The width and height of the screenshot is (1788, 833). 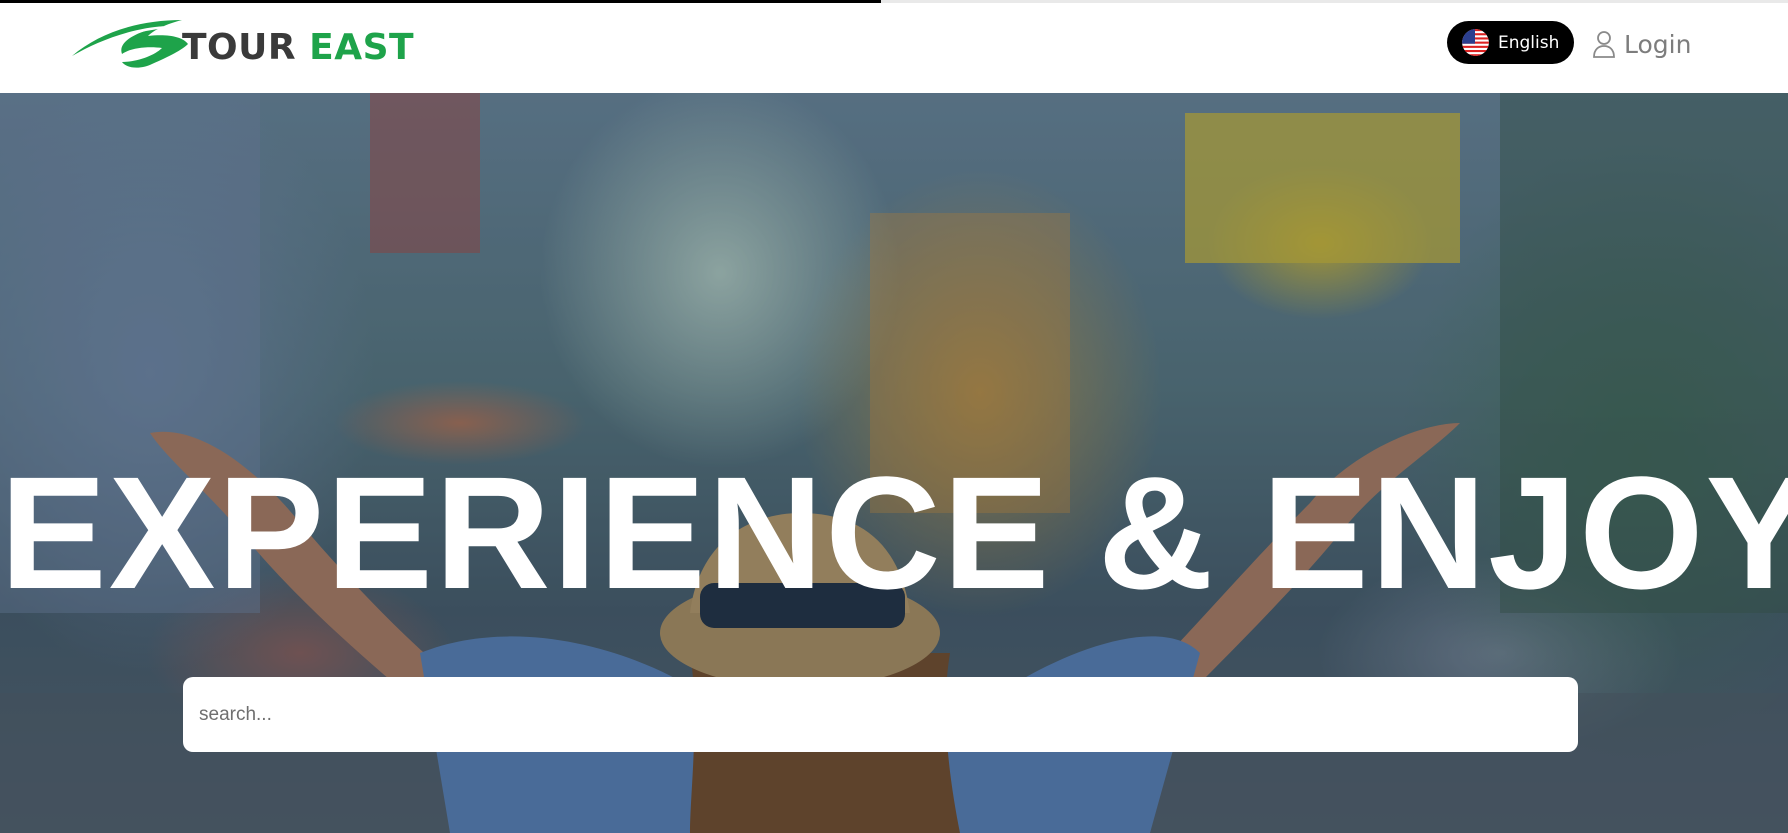 I want to click on page-loading-bar, so click(x=894, y=1).